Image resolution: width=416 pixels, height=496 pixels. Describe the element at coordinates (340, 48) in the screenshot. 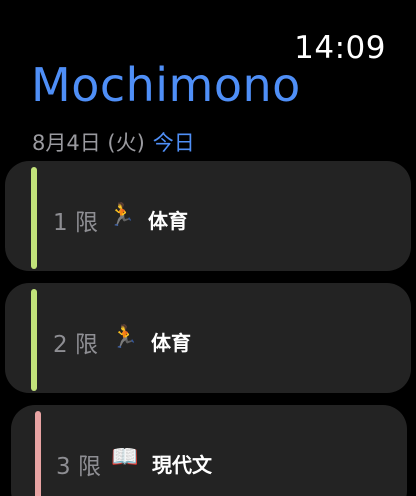

I see `status-time: 14:09` at that location.